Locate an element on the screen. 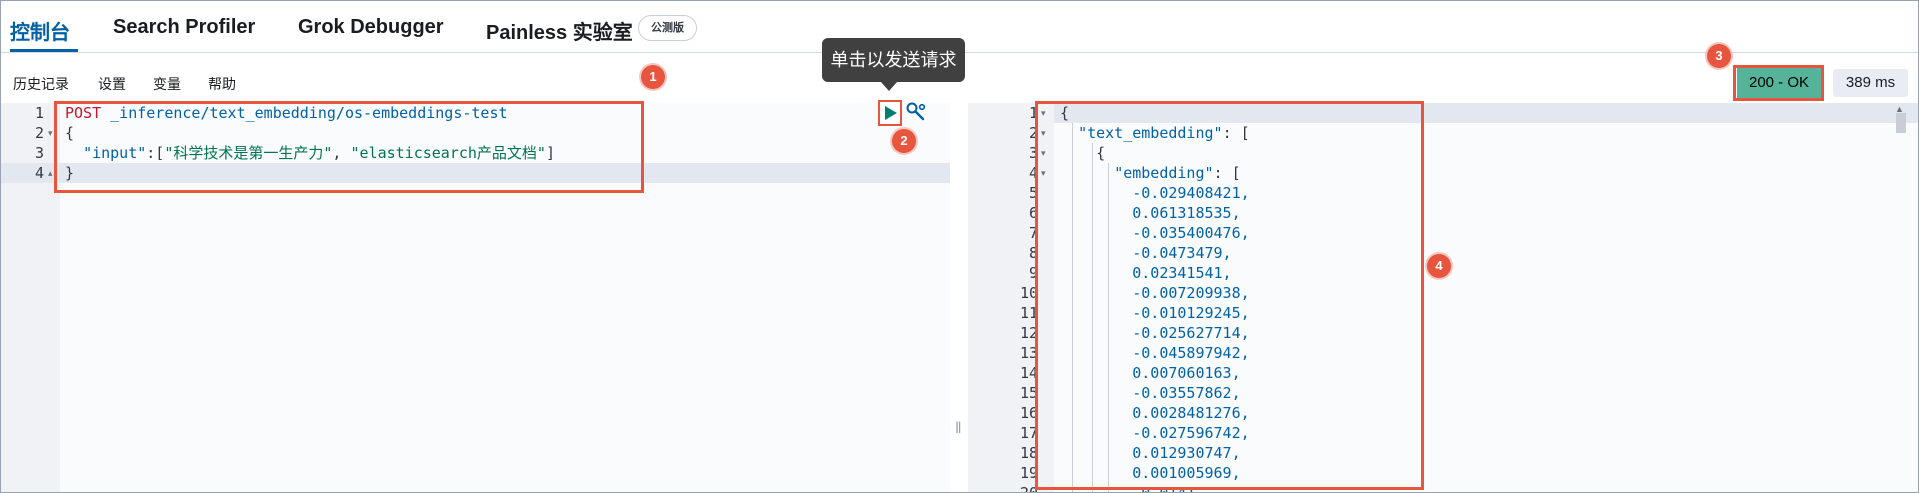  embedding-value: 0.061318535, is located at coordinates (1150, 213).